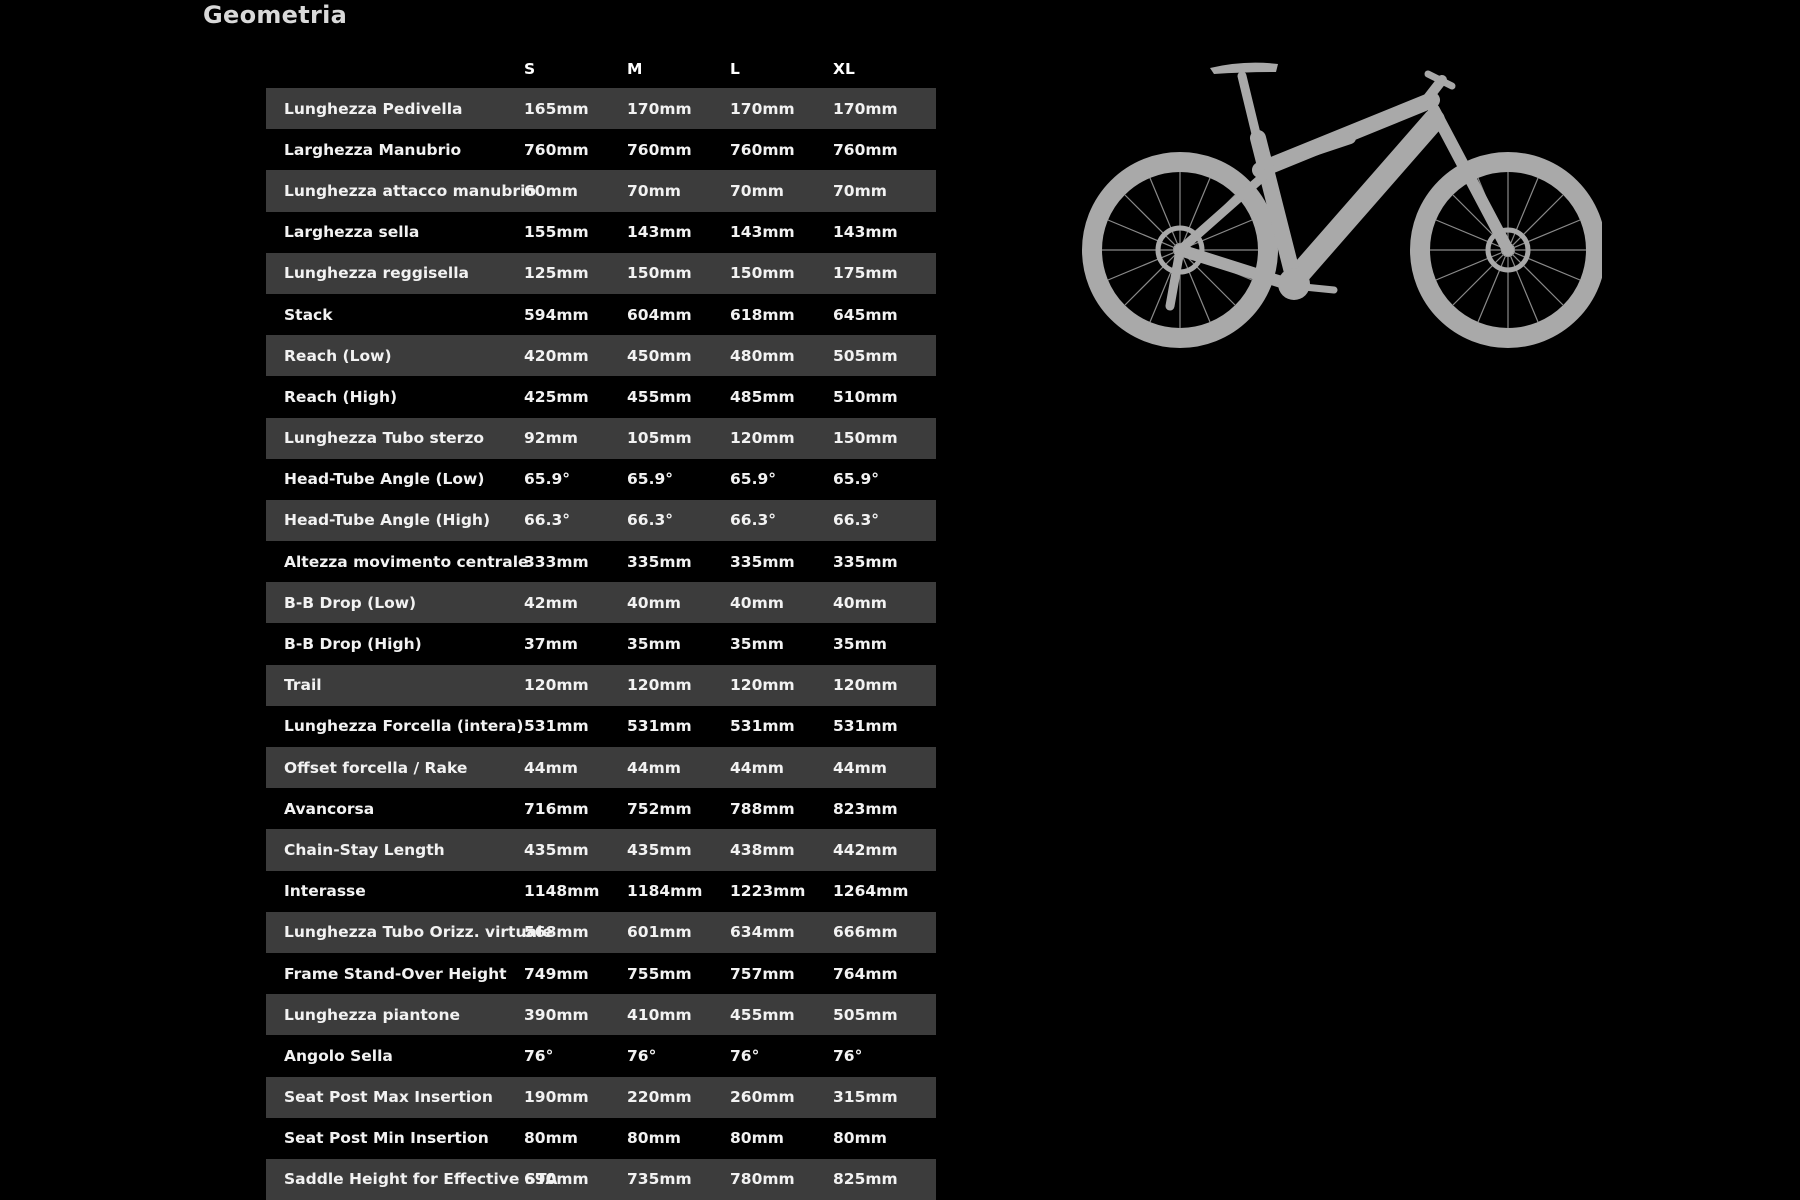 This screenshot has height=1200, width=1800. I want to click on row-value: 601mm, so click(659, 932).